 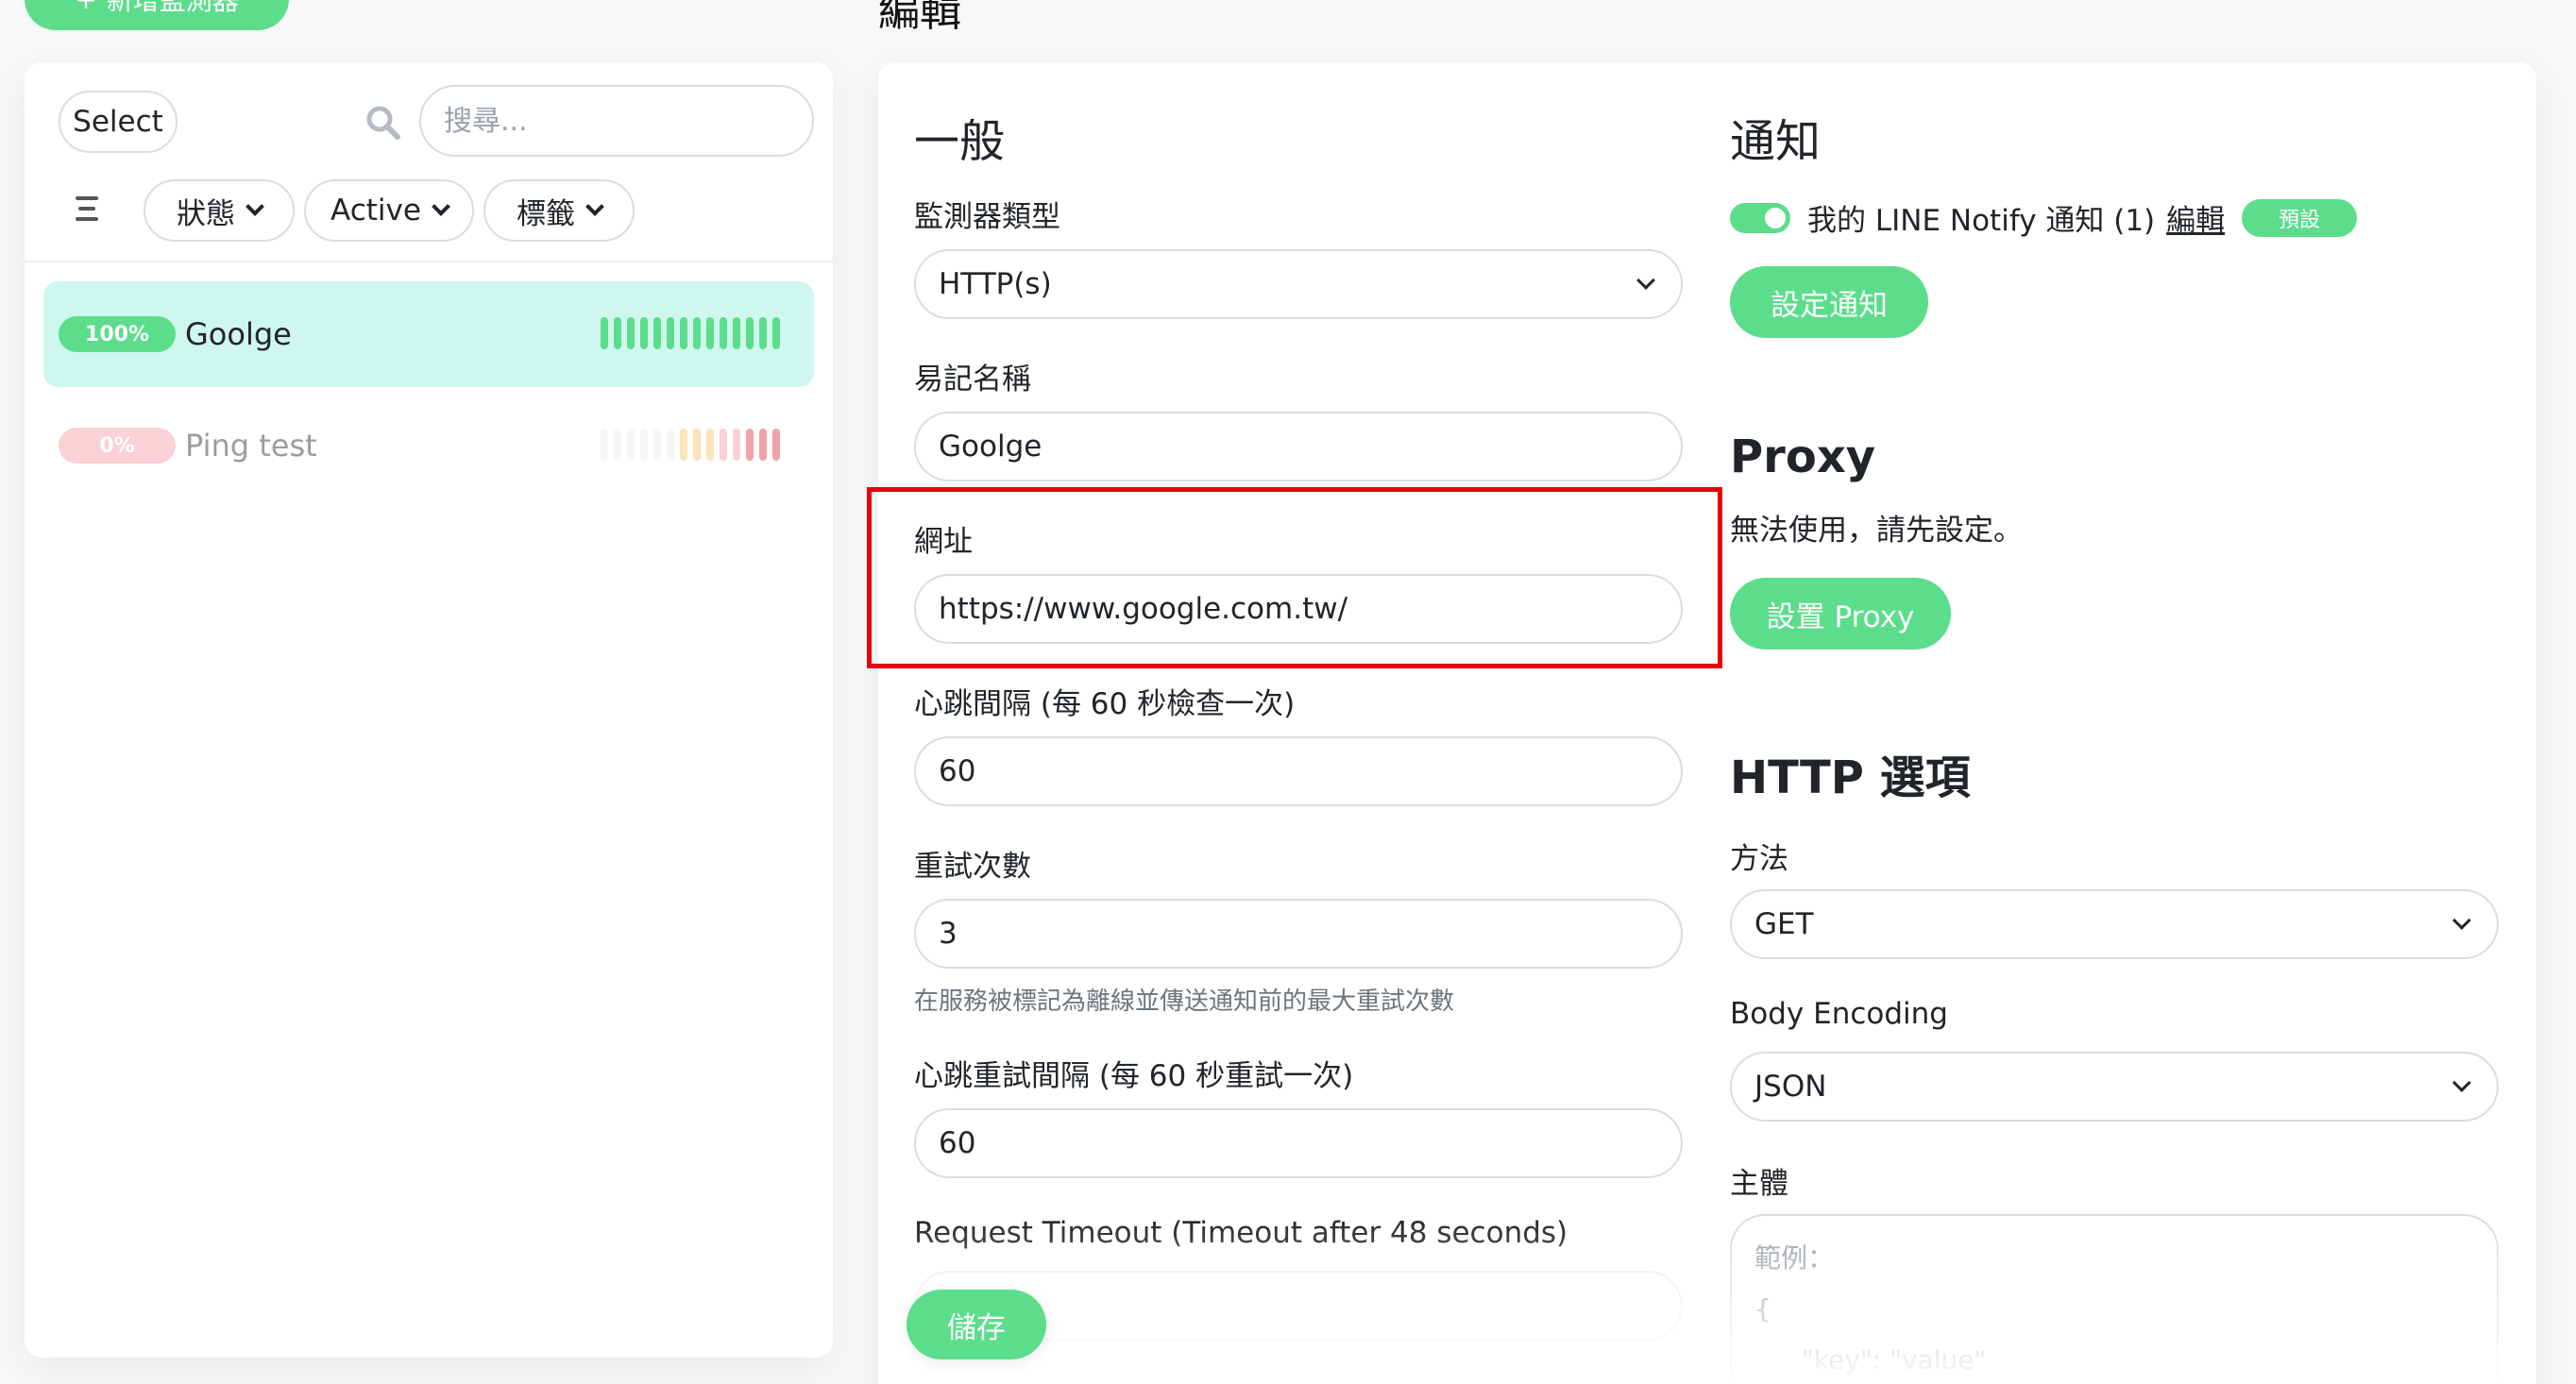 What do you see at coordinates (1759, 1184) in the screenshot?
I see `body-label: 主體` at bounding box center [1759, 1184].